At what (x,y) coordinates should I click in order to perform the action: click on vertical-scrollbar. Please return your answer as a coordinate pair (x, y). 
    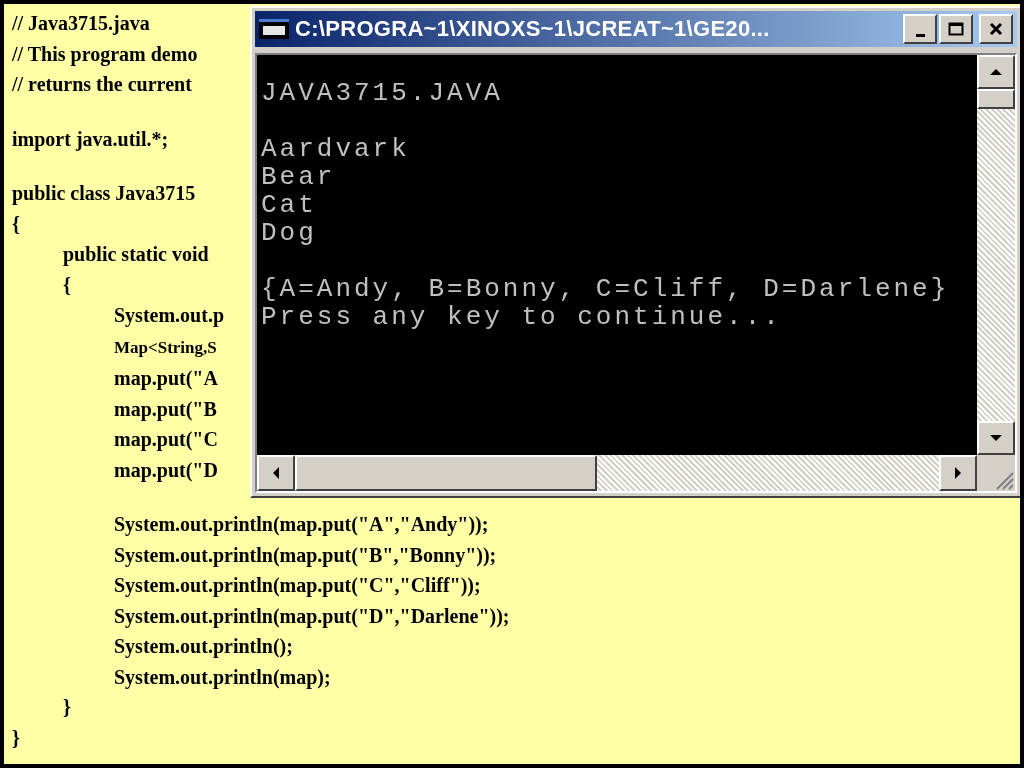
    Looking at the image, I should click on (996, 255).